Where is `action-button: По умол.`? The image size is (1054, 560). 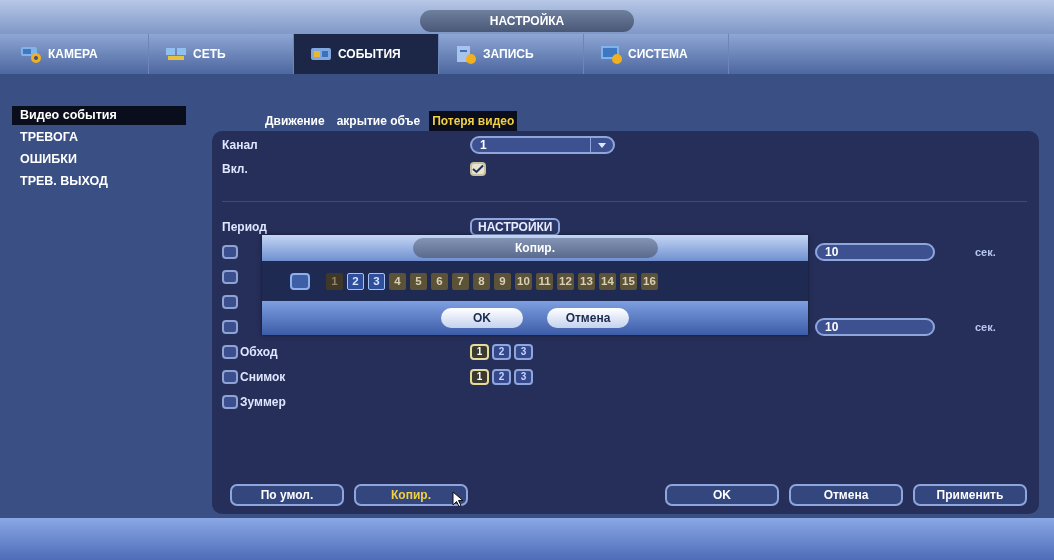
action-button: По умол. is located at coordinates (287, 495).